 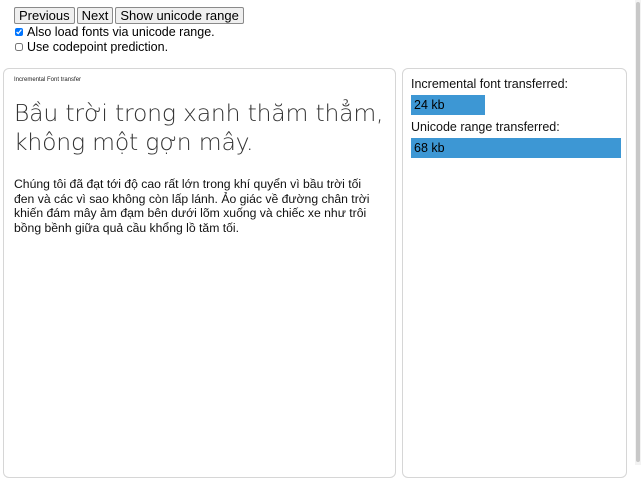 I want to click on unicode-range-transfer-bar: 68 kb, so click(x=516, y=148).